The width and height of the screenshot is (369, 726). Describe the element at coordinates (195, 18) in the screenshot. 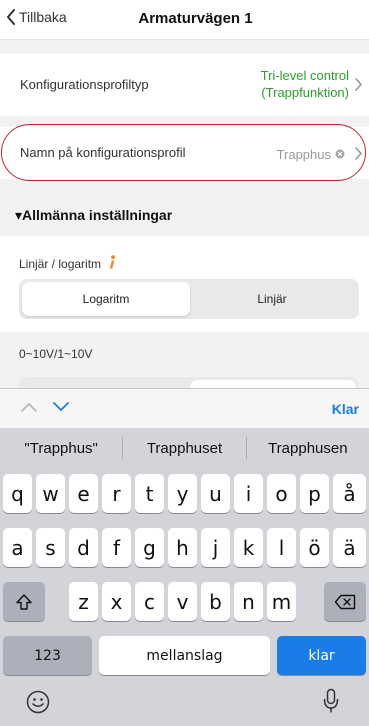

I see `page-title: Armaturvägen 1` at that location.